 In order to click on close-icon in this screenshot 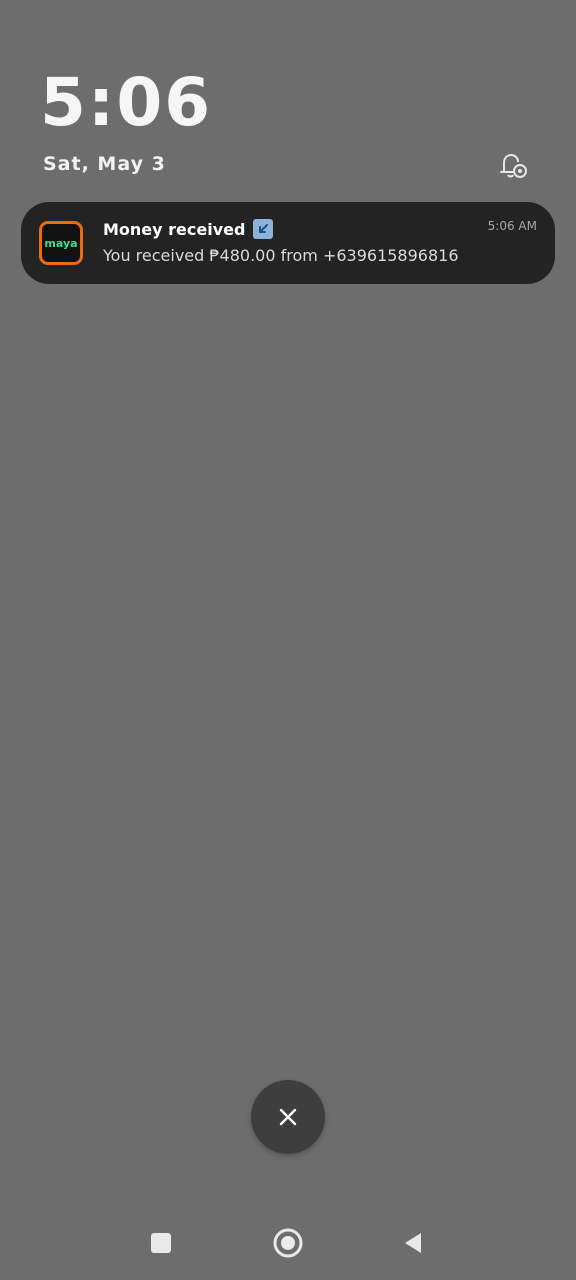, I will do `click(288, 1117)`.